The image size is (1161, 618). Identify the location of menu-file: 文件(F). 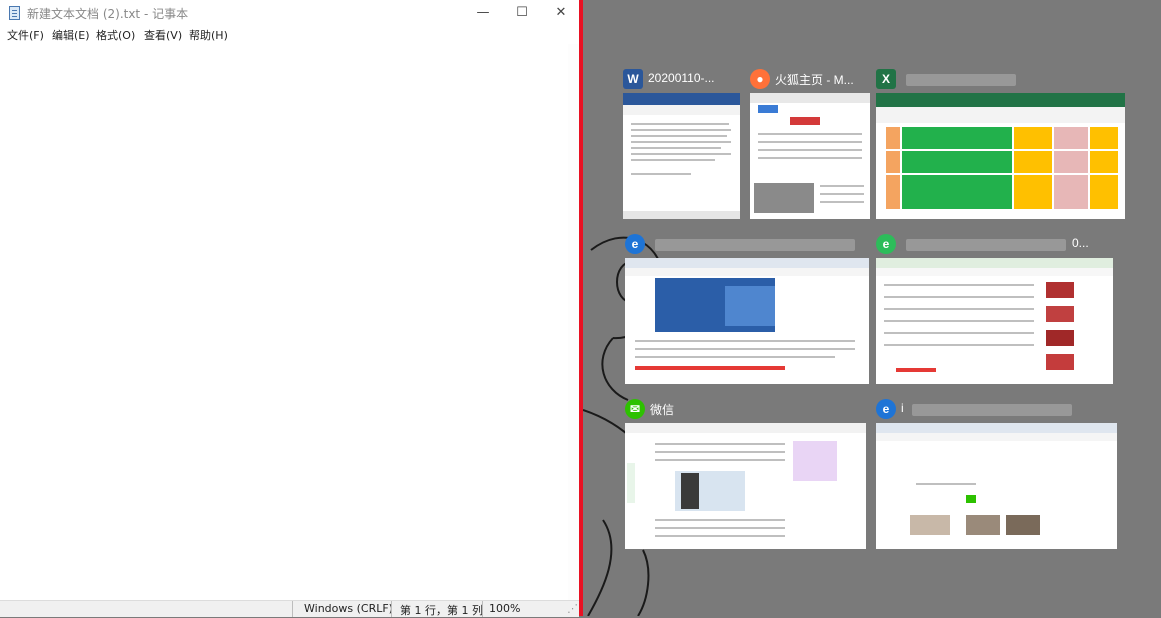
(25, 35).